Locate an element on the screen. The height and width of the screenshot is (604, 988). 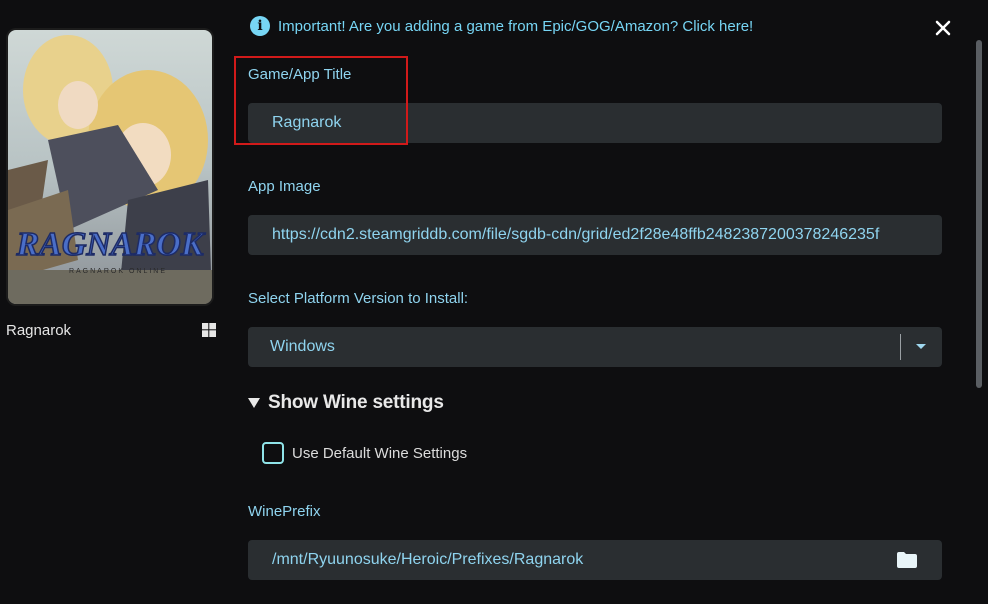
app-image-label: App Image is located at coordinates (284, 186).